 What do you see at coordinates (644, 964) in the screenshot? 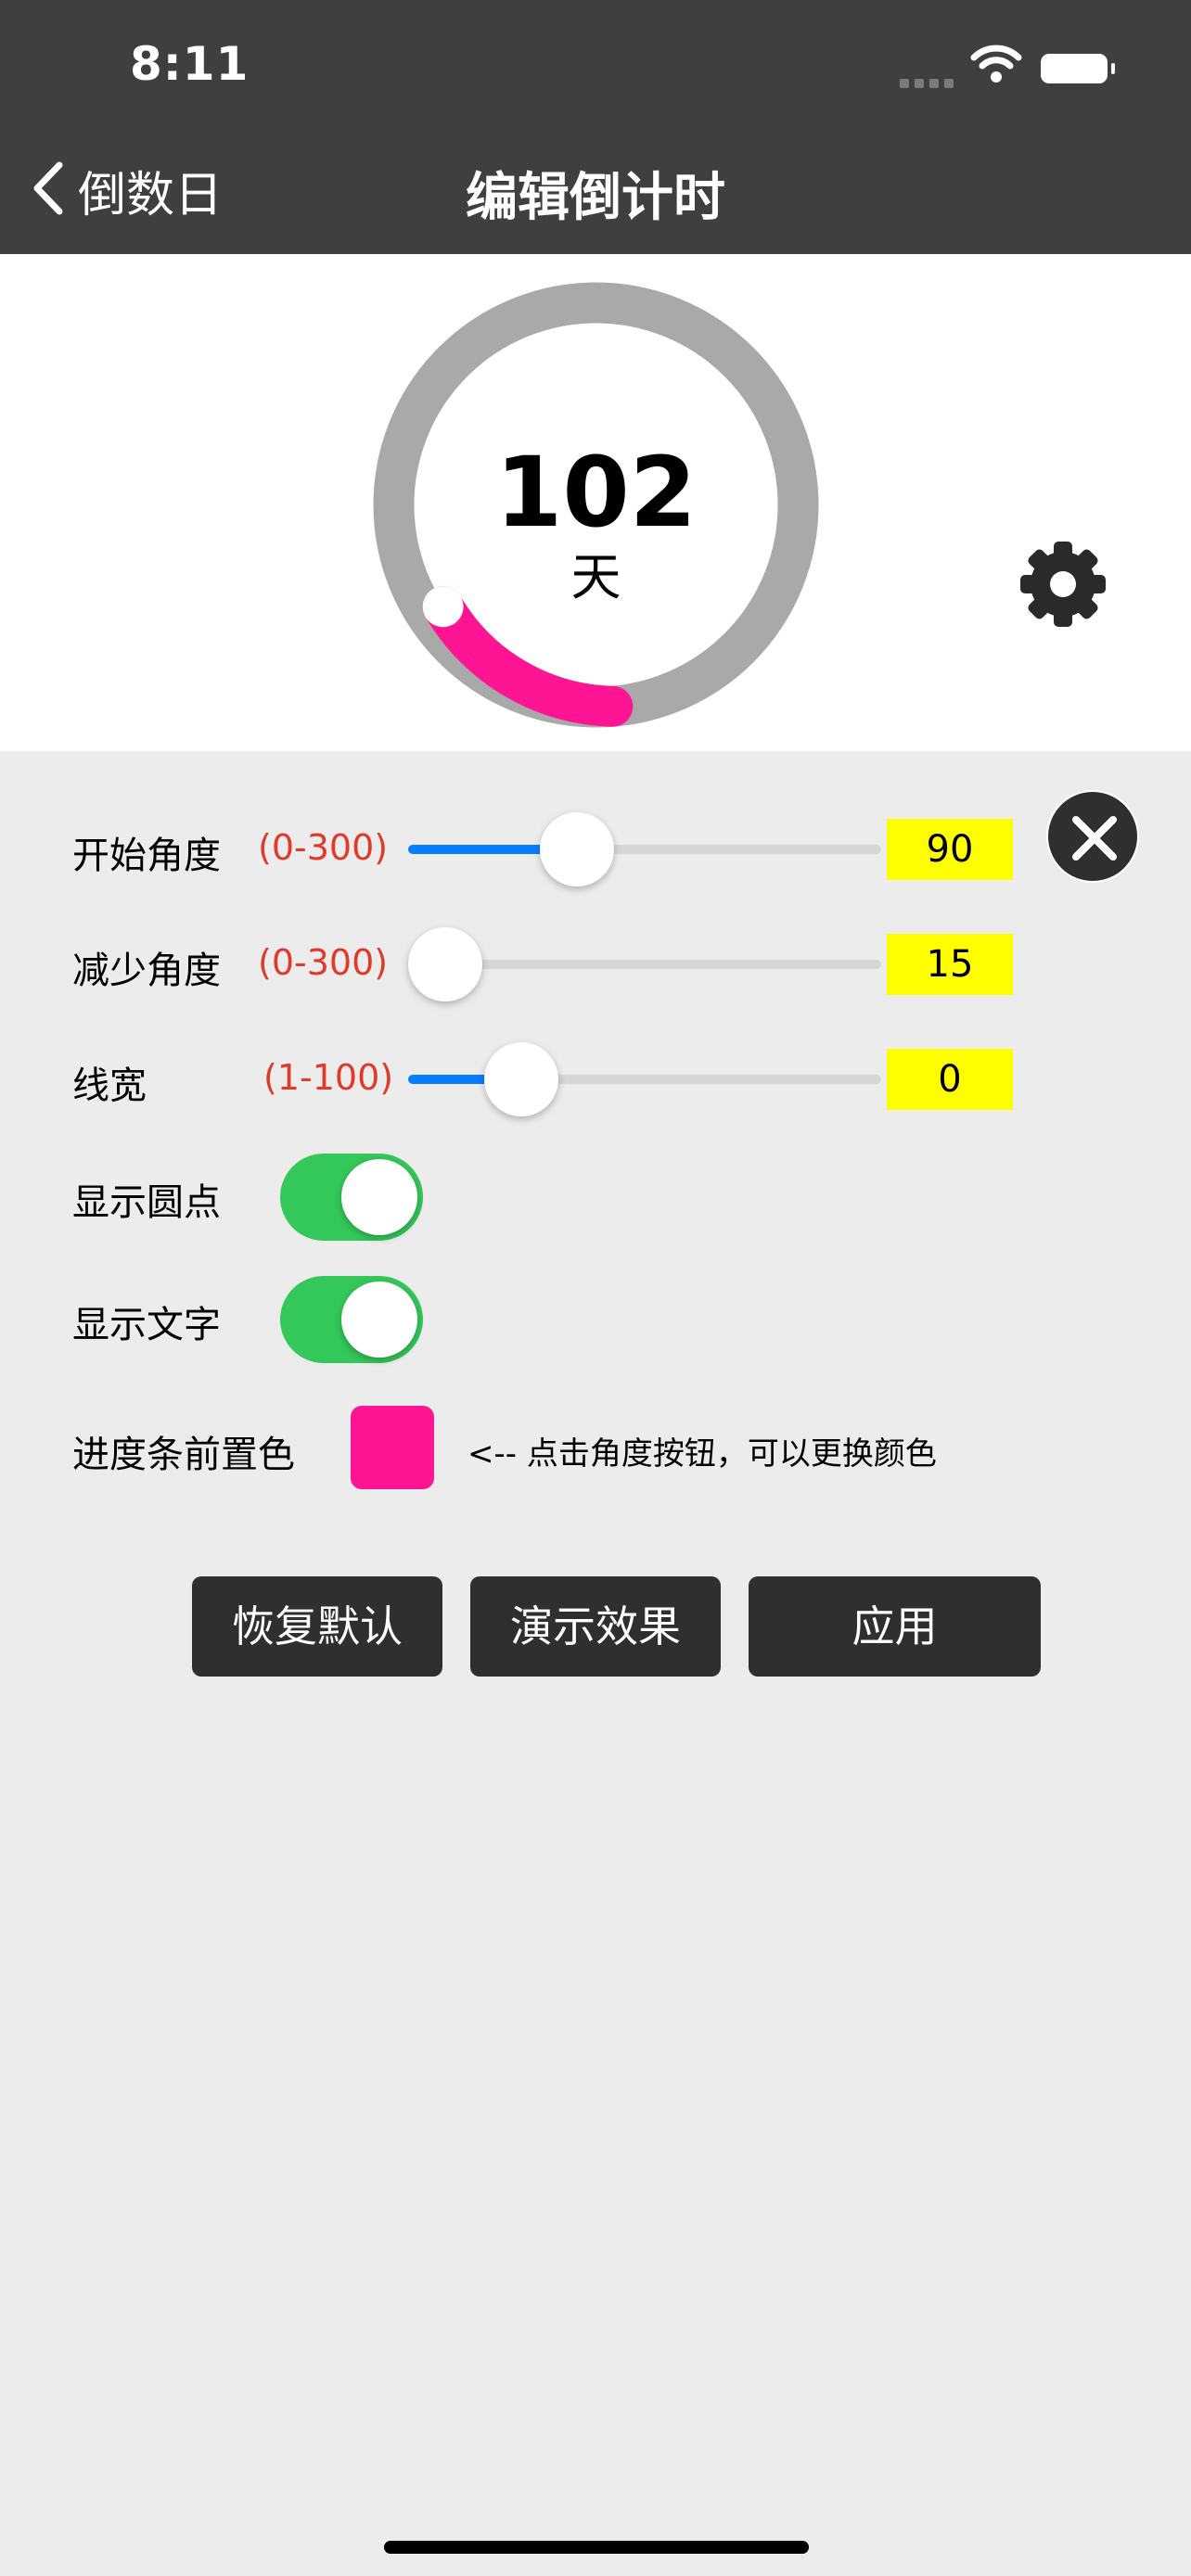
I see `reduce-angle-slider` at bounding box center [644, 964].